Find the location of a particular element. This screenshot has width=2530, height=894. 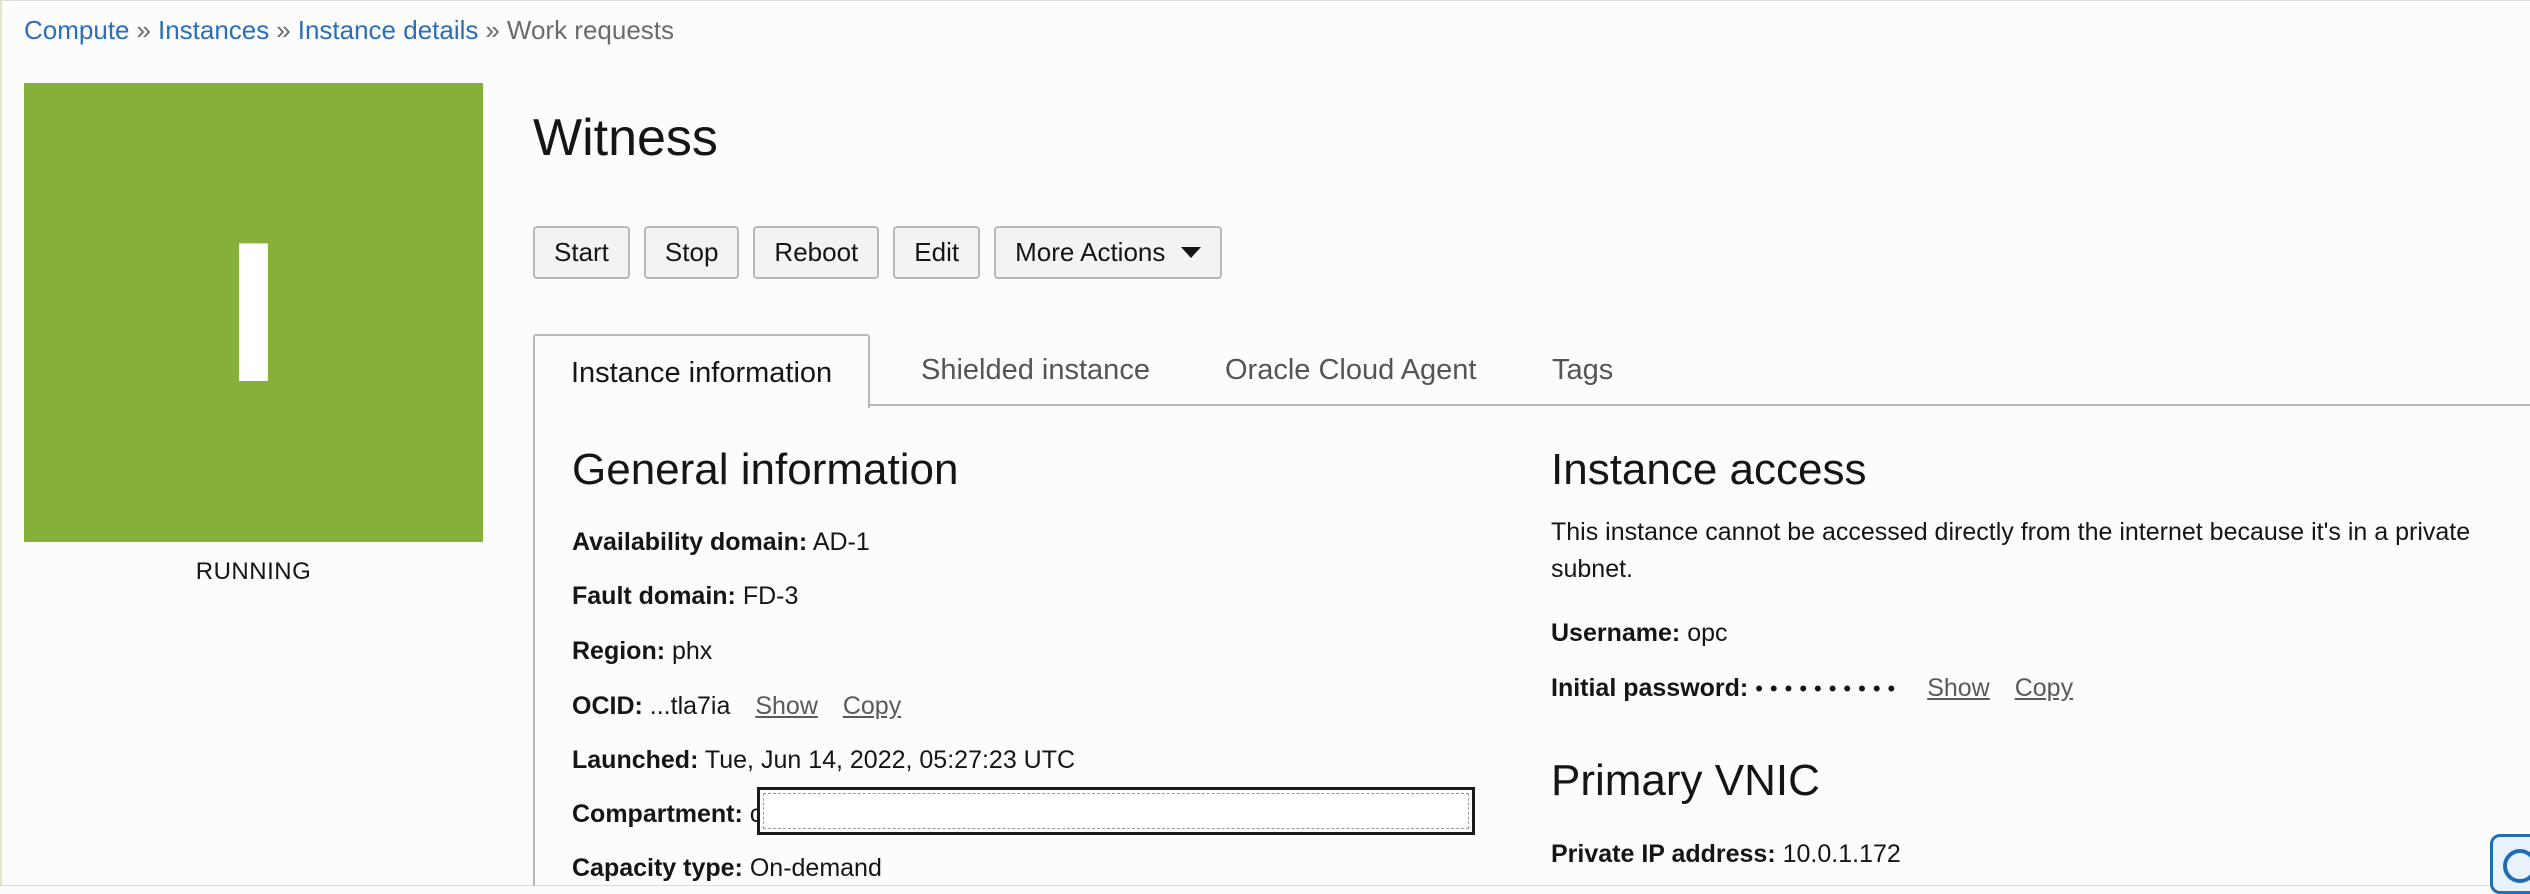

compartment-field: Compartment: c is located at coordinates (667, 814).